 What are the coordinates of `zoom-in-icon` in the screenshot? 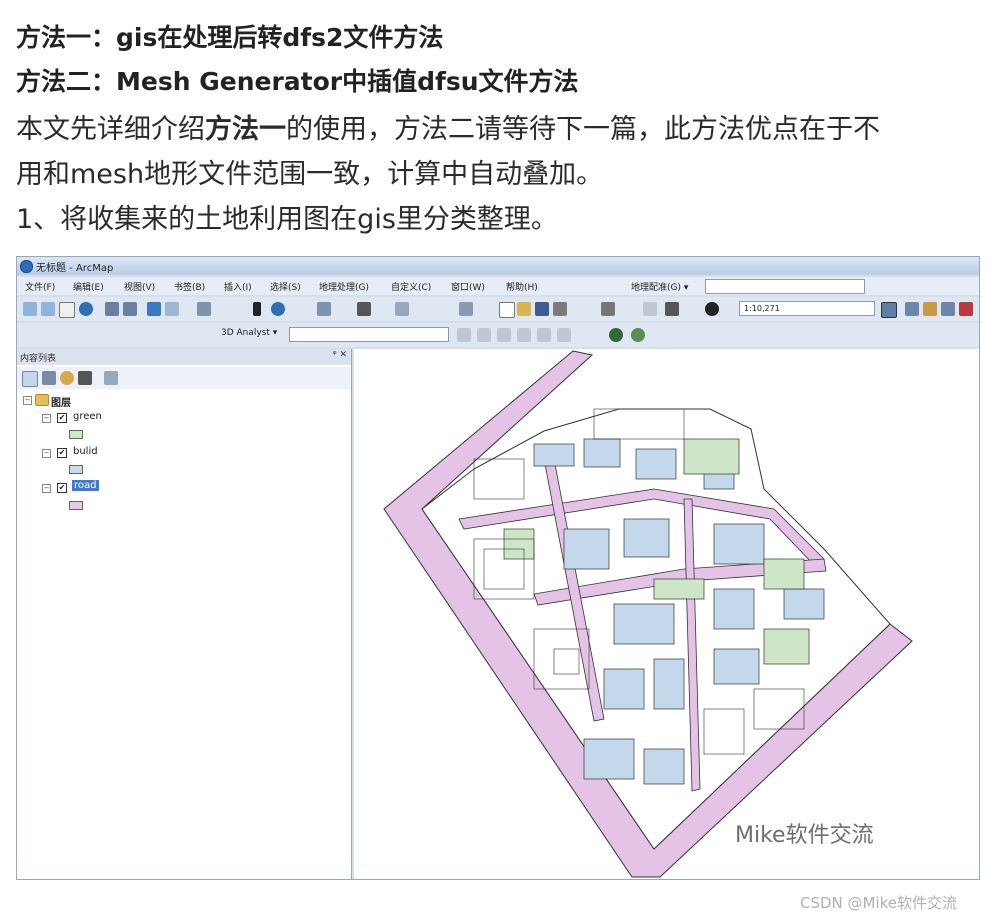 It's located at (30, 309).